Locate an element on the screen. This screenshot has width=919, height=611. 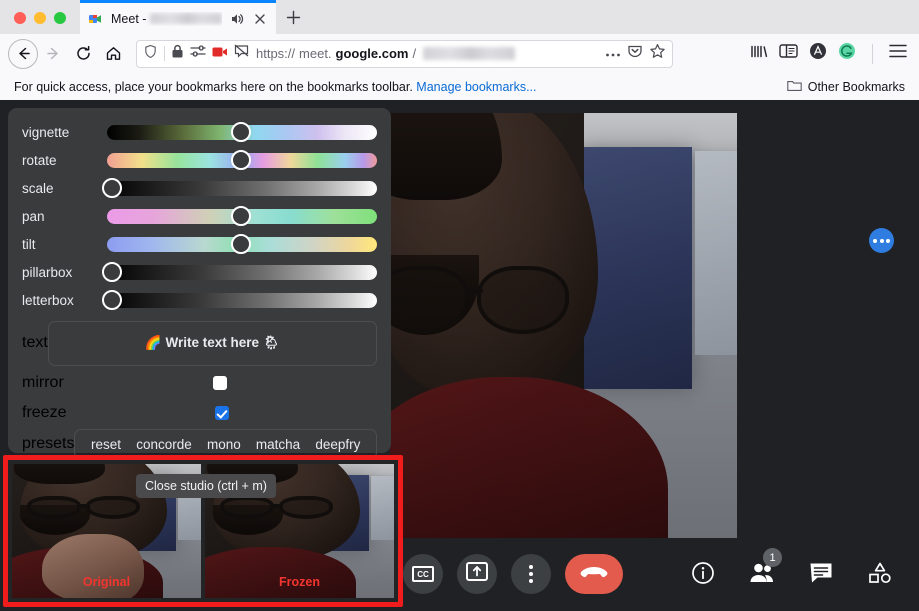
new-tab-button is located at coordinates (293, 17).